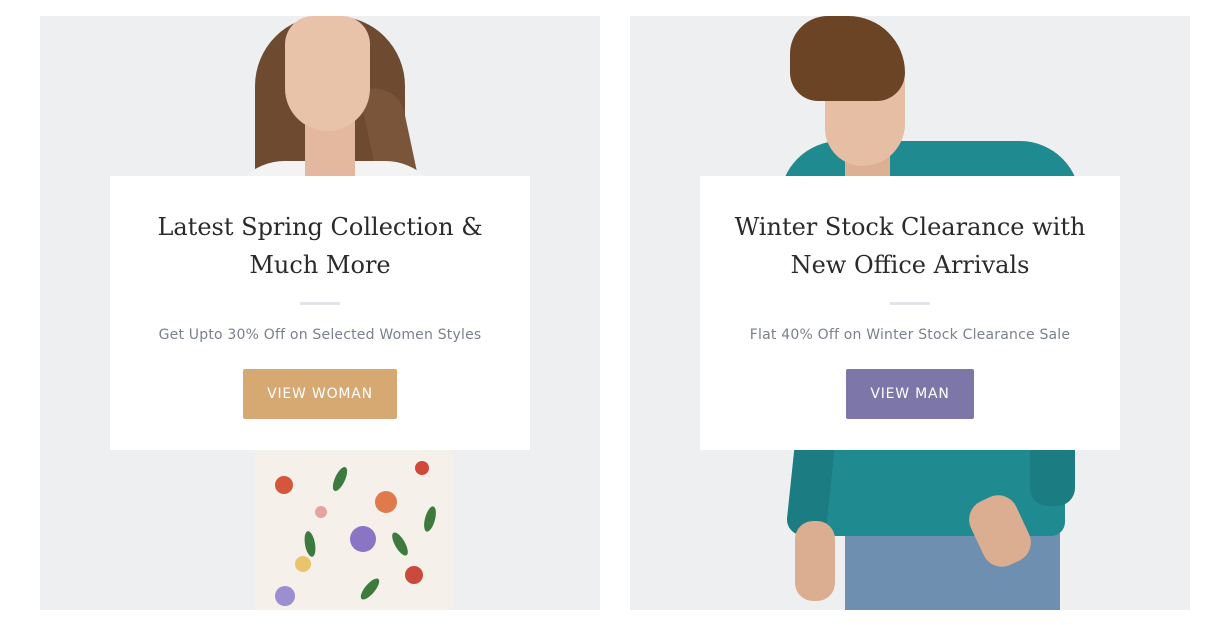 This screenshot has width=1205, height=625. What do you see at coordinates (320, 265) in the screenshot?
I see `promo-title-line2: Much More` at bounding box center [320, 265].